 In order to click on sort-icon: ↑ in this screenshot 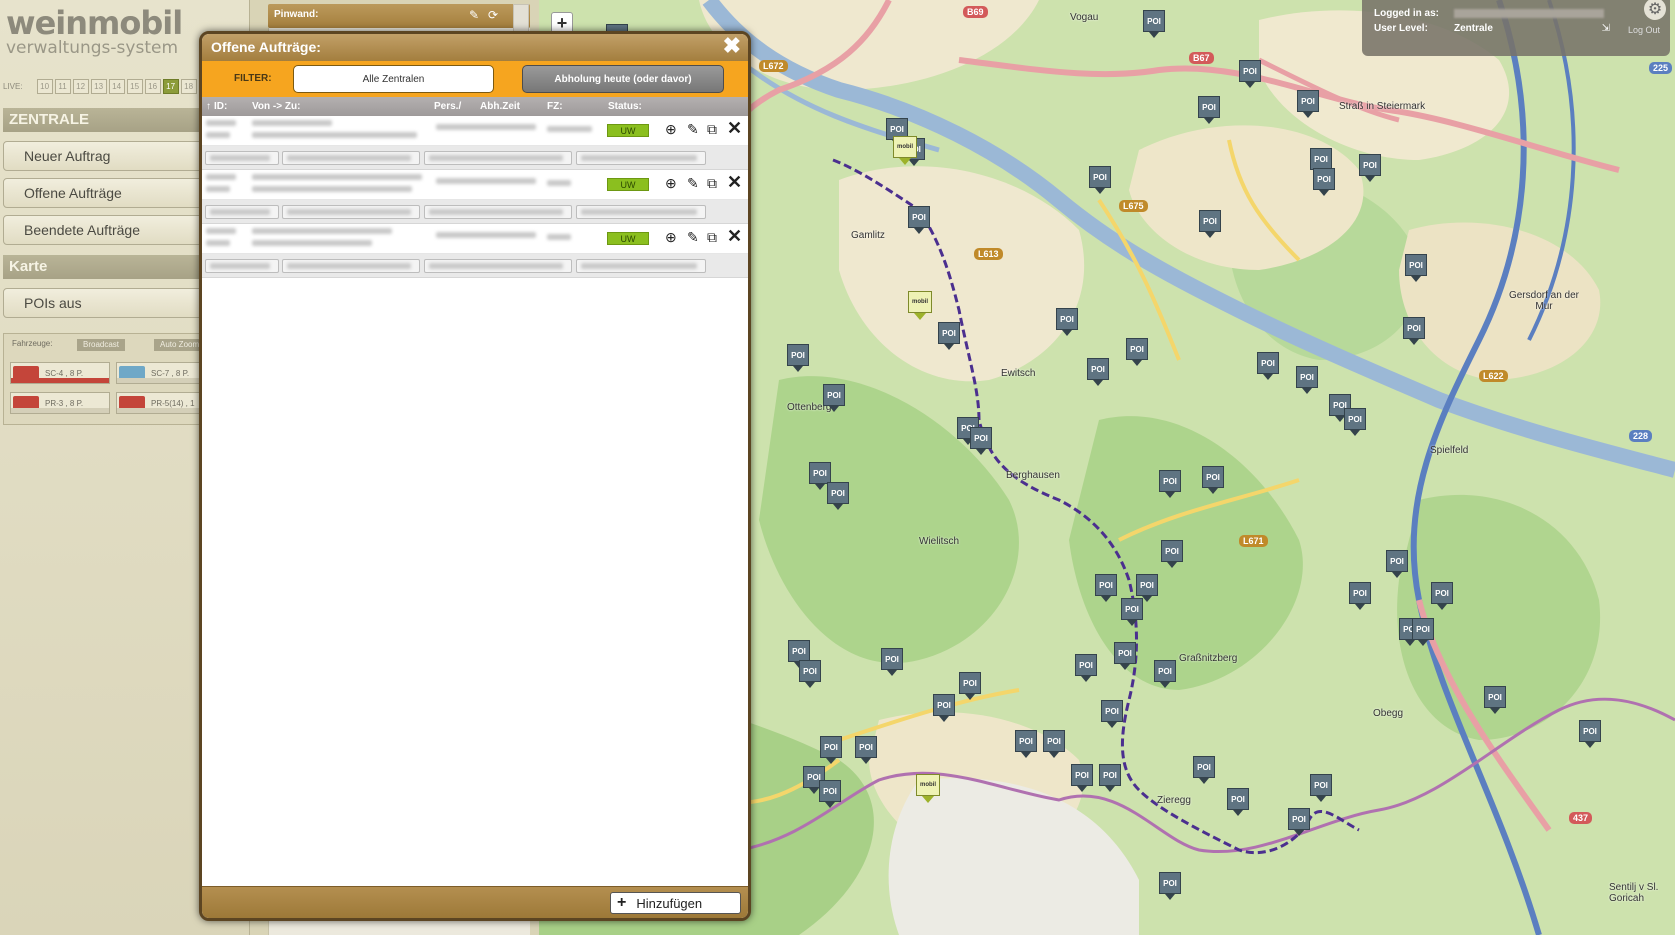, I will do `click(208, 106)`.